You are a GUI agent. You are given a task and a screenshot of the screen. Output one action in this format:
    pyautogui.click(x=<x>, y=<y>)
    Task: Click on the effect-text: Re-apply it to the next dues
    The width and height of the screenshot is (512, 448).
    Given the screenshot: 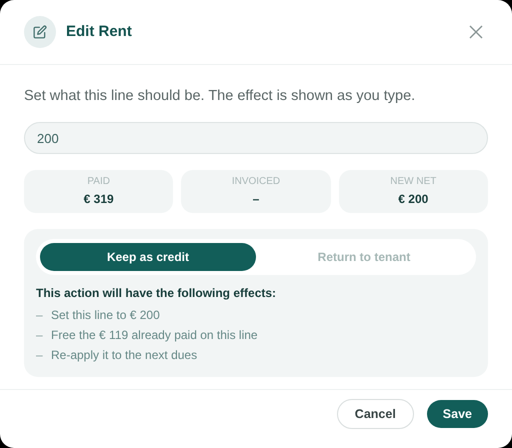 What is the action you would take?
    pyautogui.click(x=124, y=355)
    